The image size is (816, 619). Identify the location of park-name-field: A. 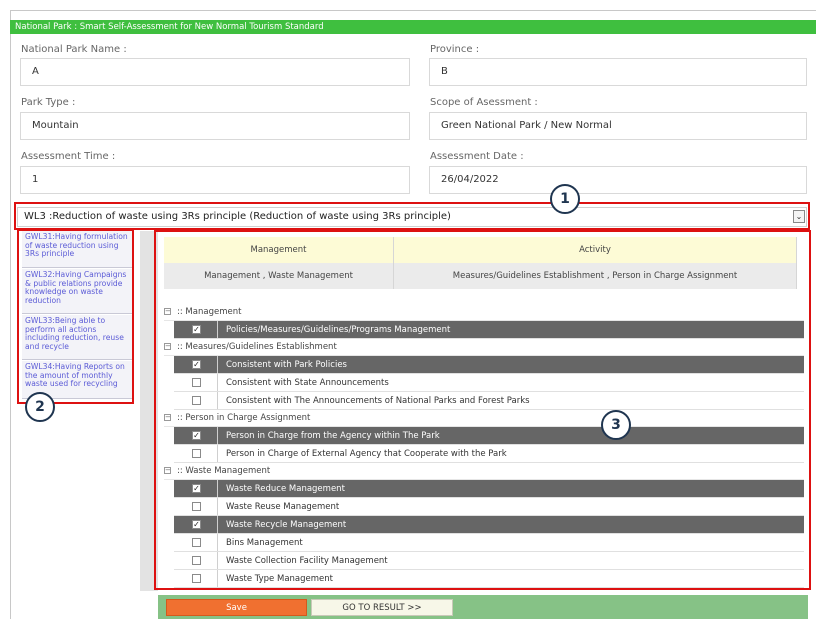
(215, 72).